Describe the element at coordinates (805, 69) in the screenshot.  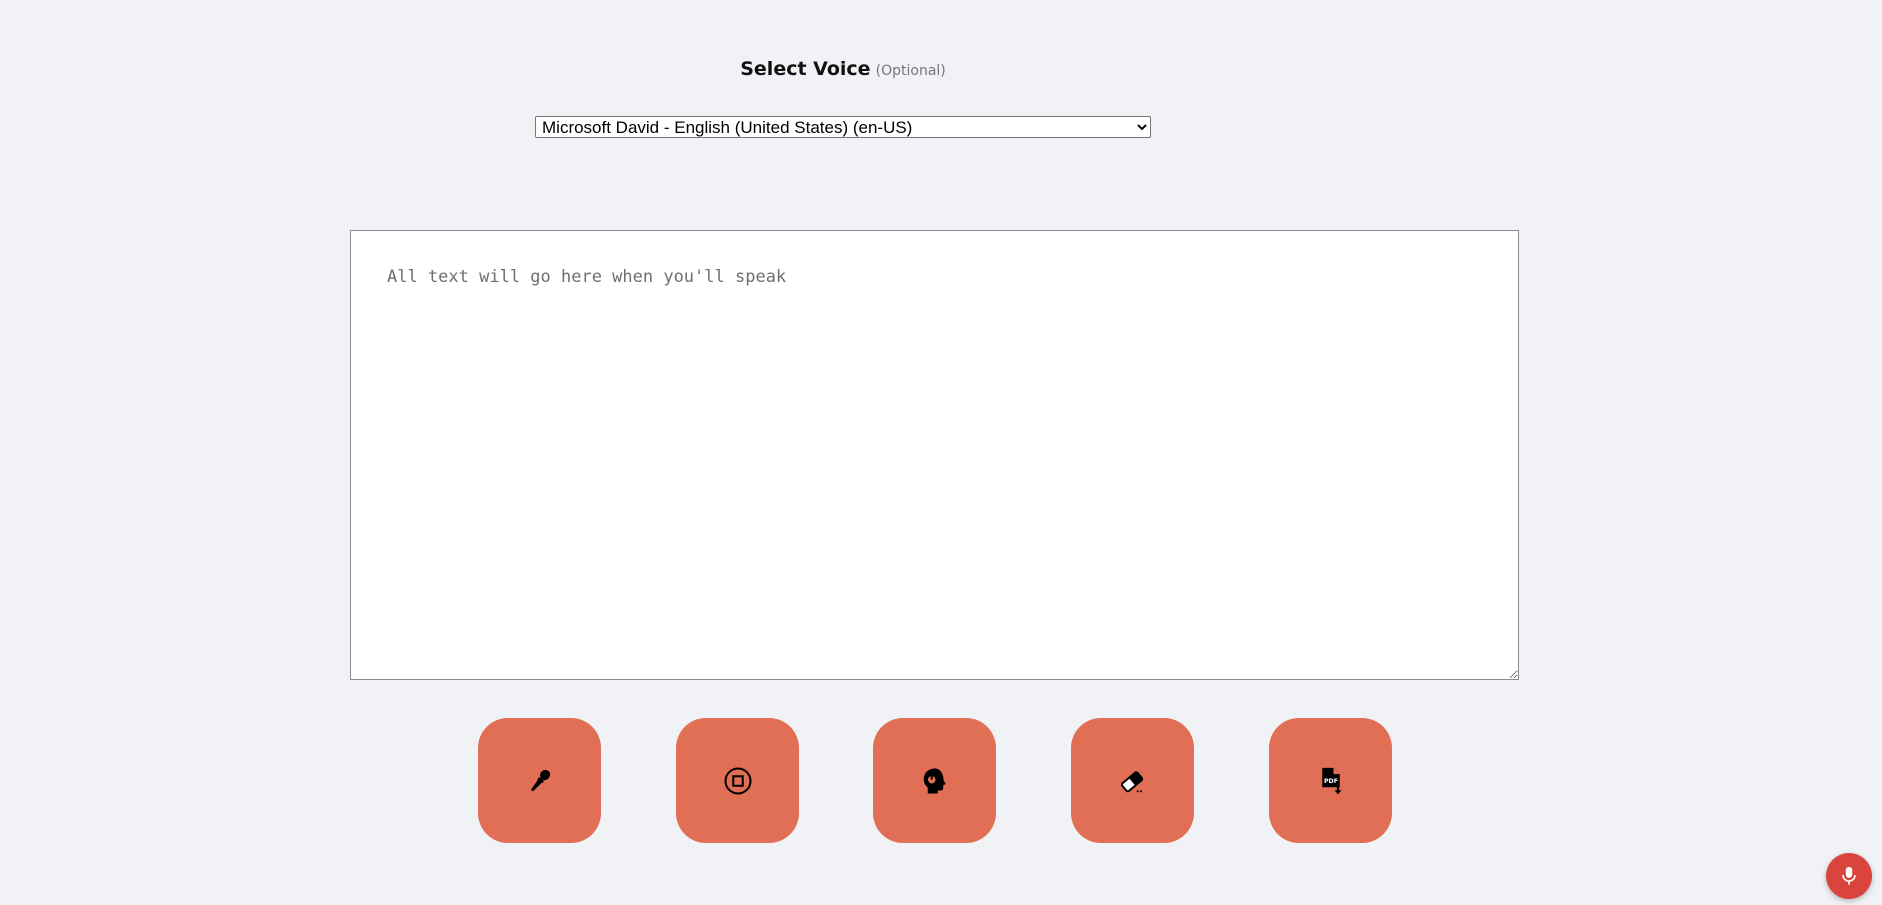
I see `voice-title: Select Voice` at that location.